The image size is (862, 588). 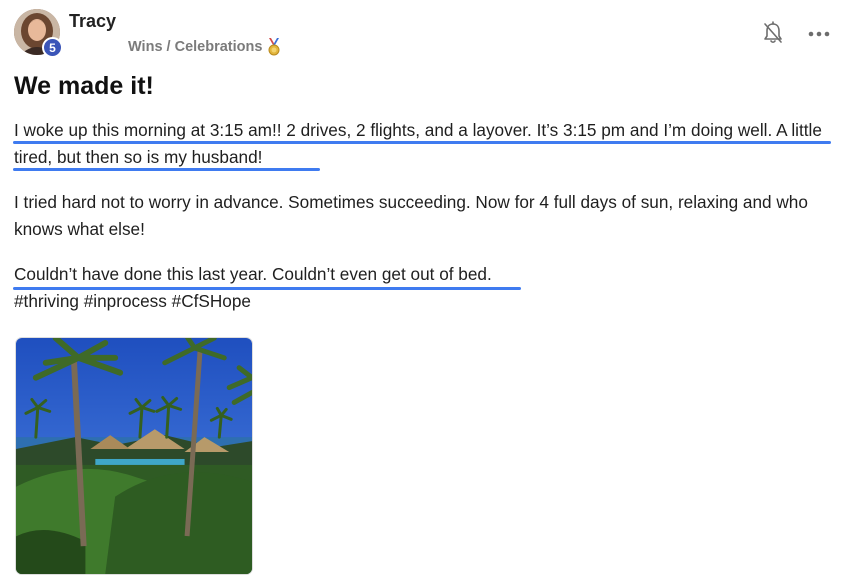 What do you see at coordinates (84, 86) in the screenshot?
I see `post-title: We made it!` at bounding box center [84, 86].